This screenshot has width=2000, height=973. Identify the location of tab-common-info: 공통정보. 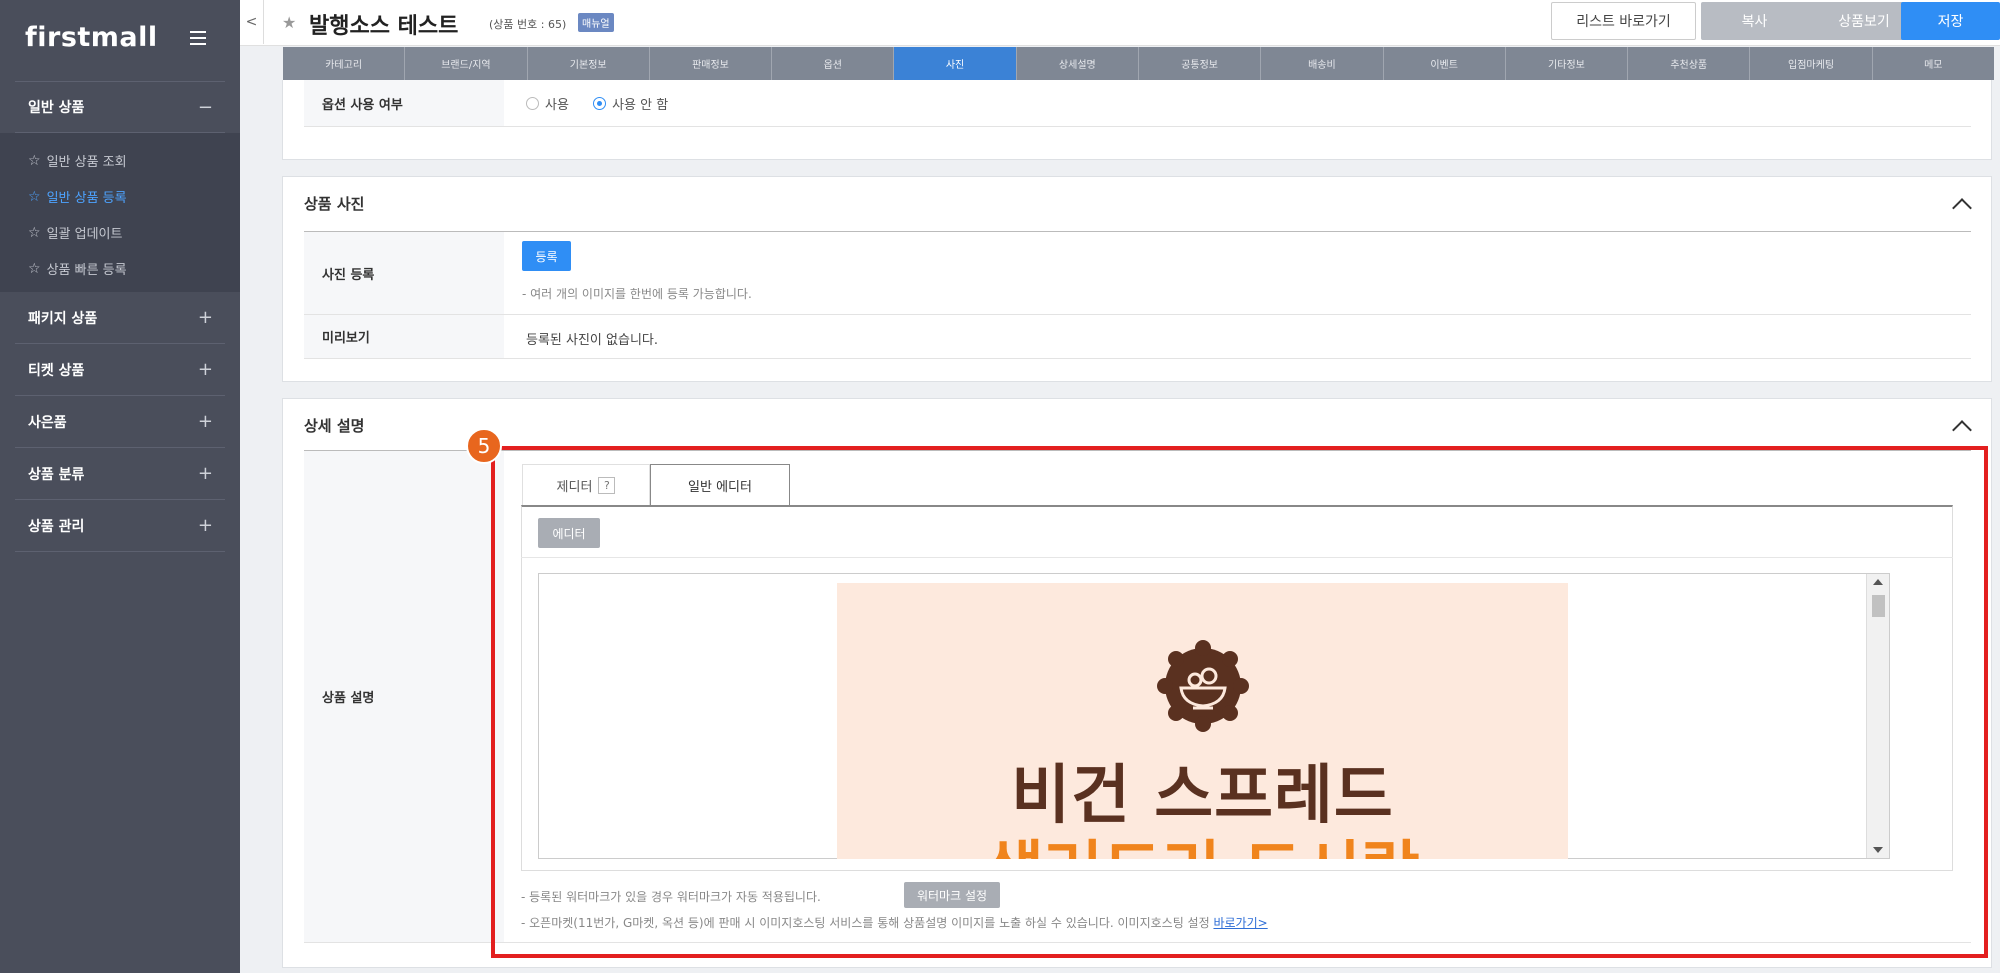
(1200, 63).